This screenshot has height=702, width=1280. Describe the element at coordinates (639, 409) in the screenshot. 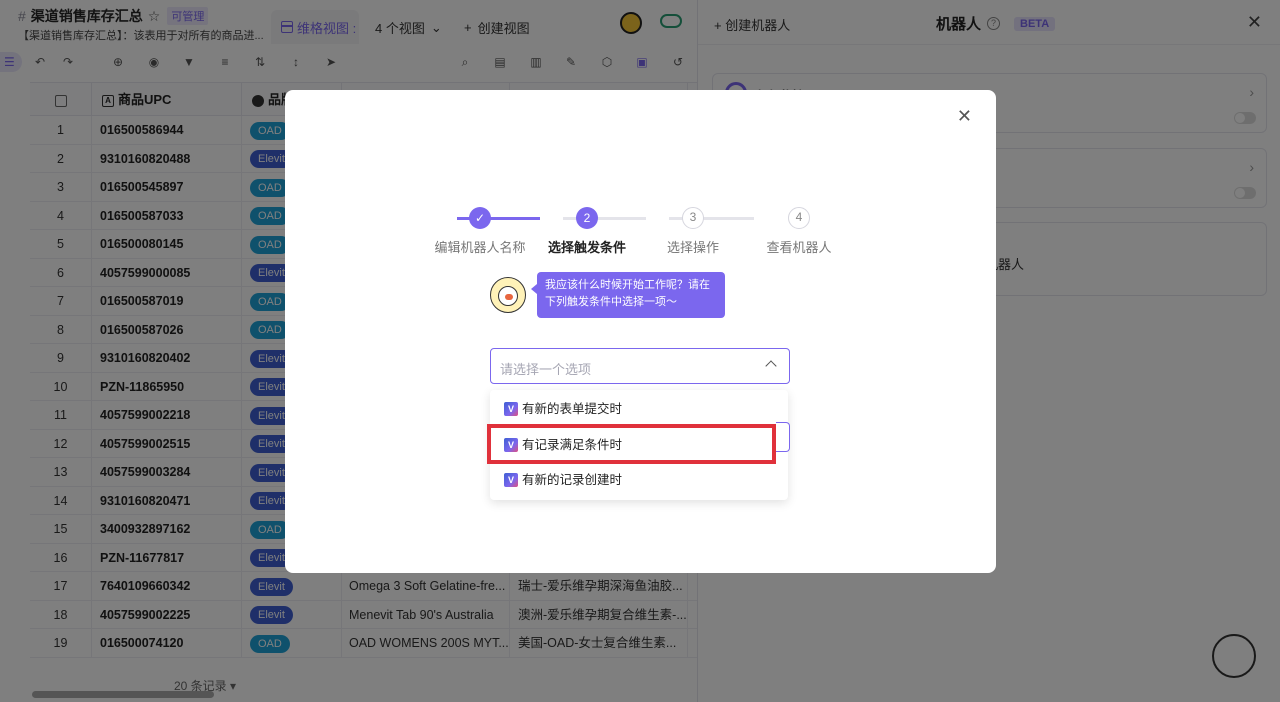

I see `option-form-submitted: V 有新的表单提交时` at that location.